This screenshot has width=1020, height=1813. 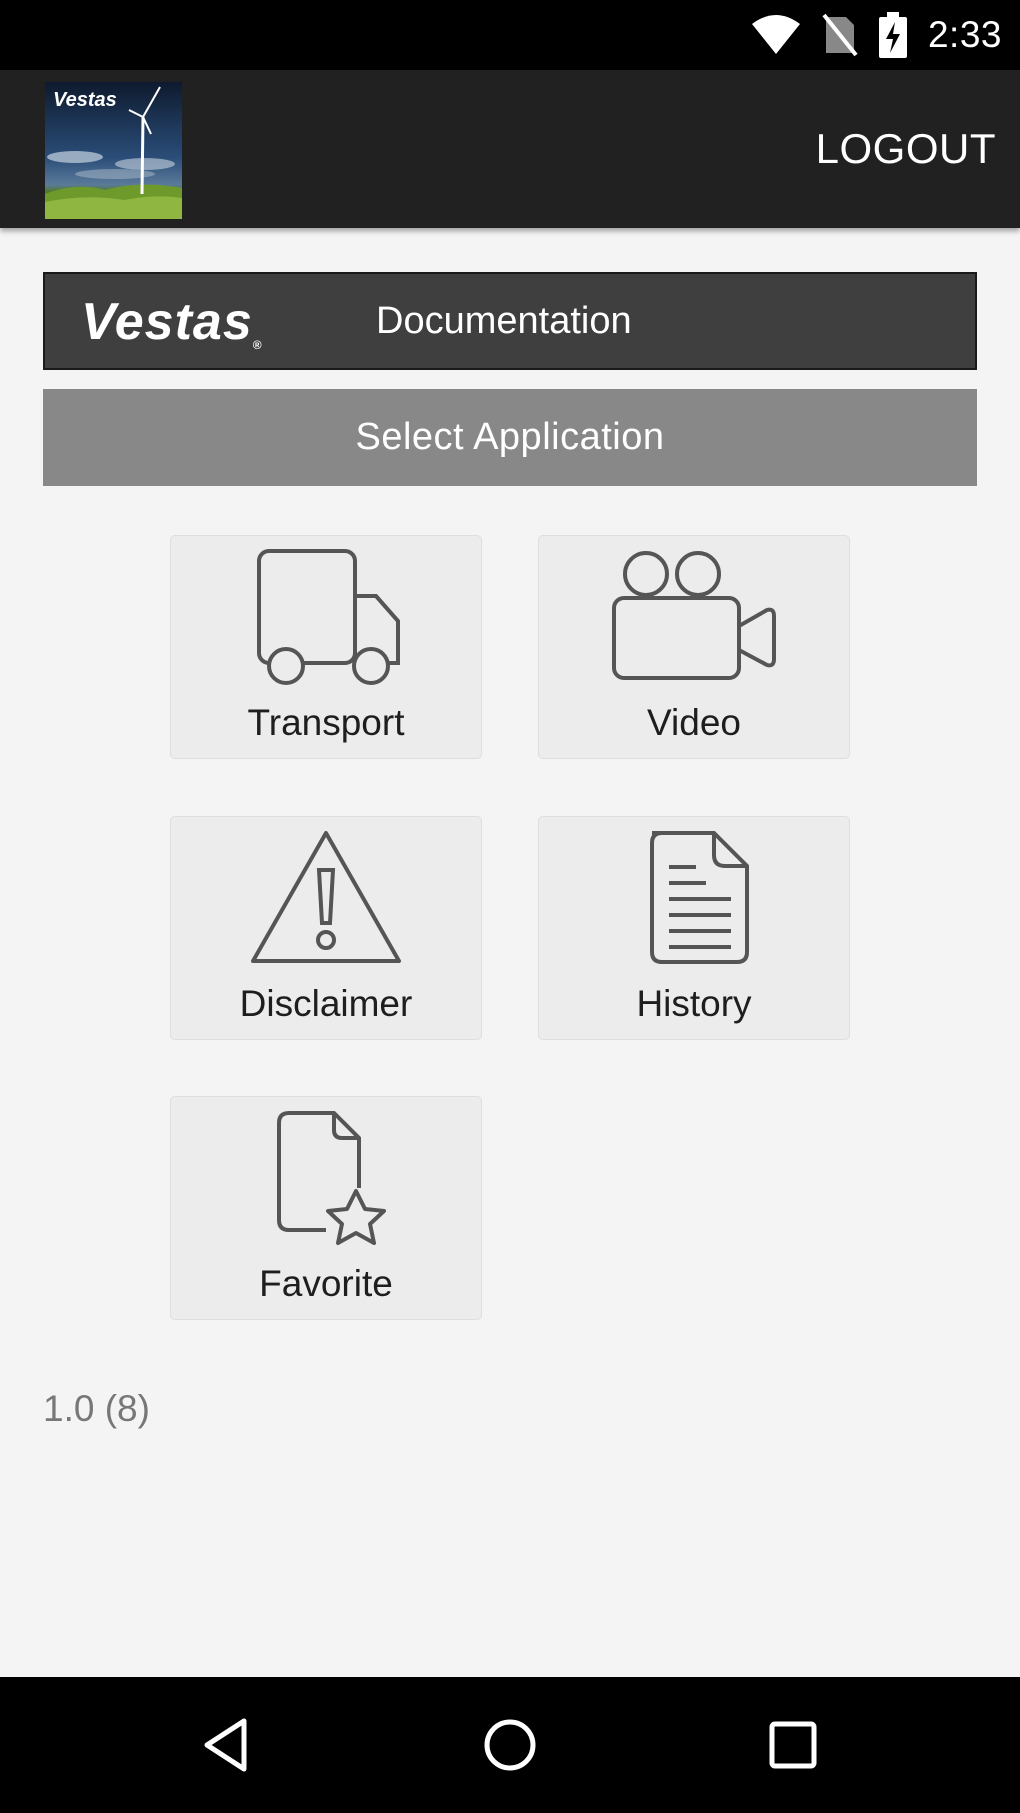 I want to click on logo-text: Vestas, so click(x=85, y=100).